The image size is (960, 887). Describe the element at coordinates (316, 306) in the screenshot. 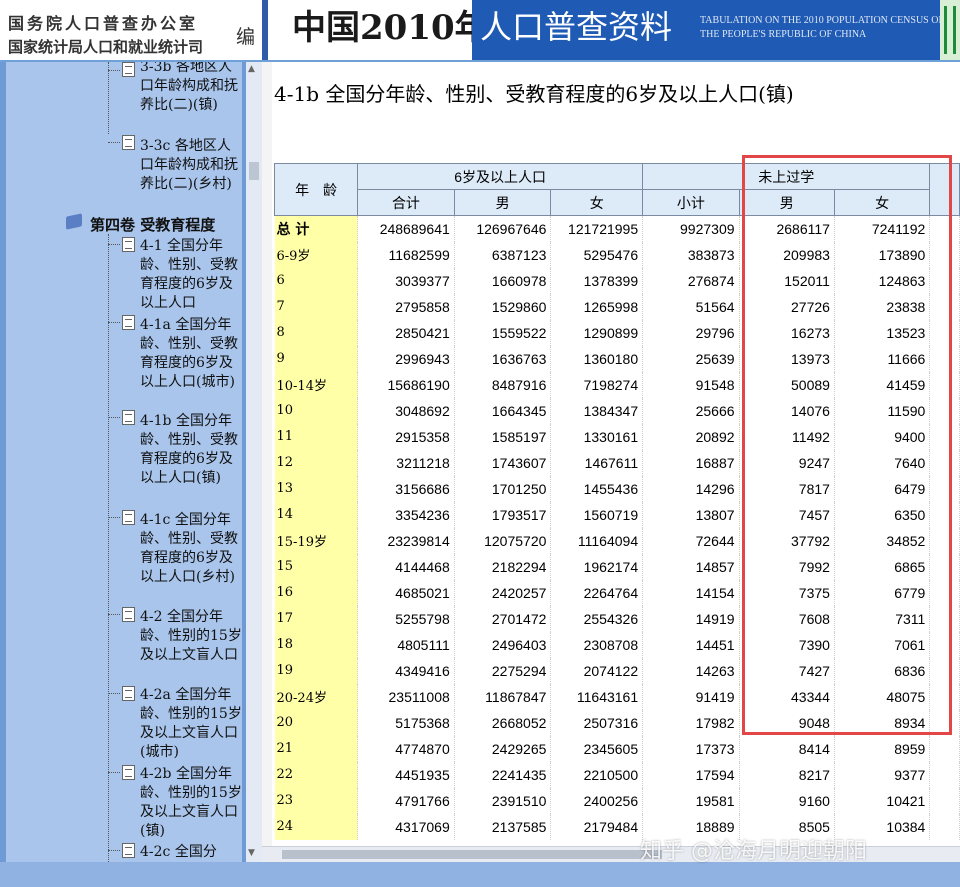

I see `age-cell: 7` at that location.